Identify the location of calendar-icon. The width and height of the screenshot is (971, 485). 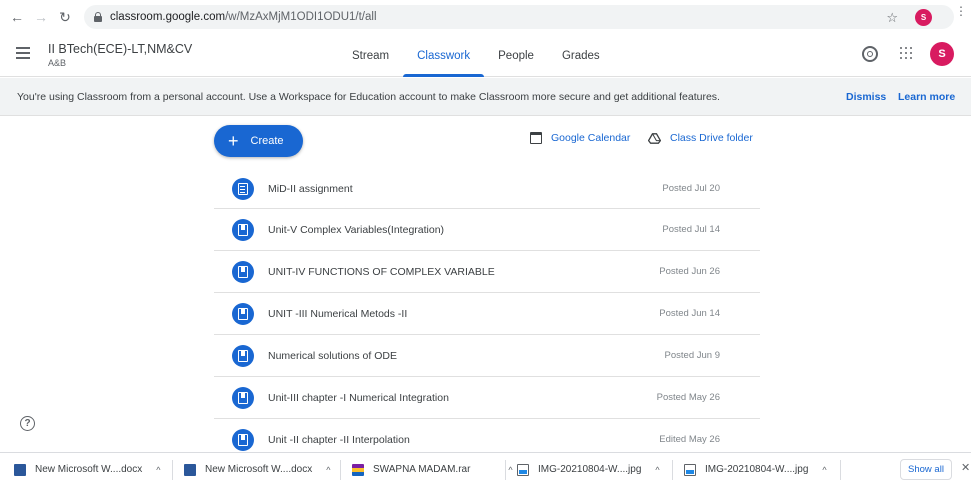
(536, 138).